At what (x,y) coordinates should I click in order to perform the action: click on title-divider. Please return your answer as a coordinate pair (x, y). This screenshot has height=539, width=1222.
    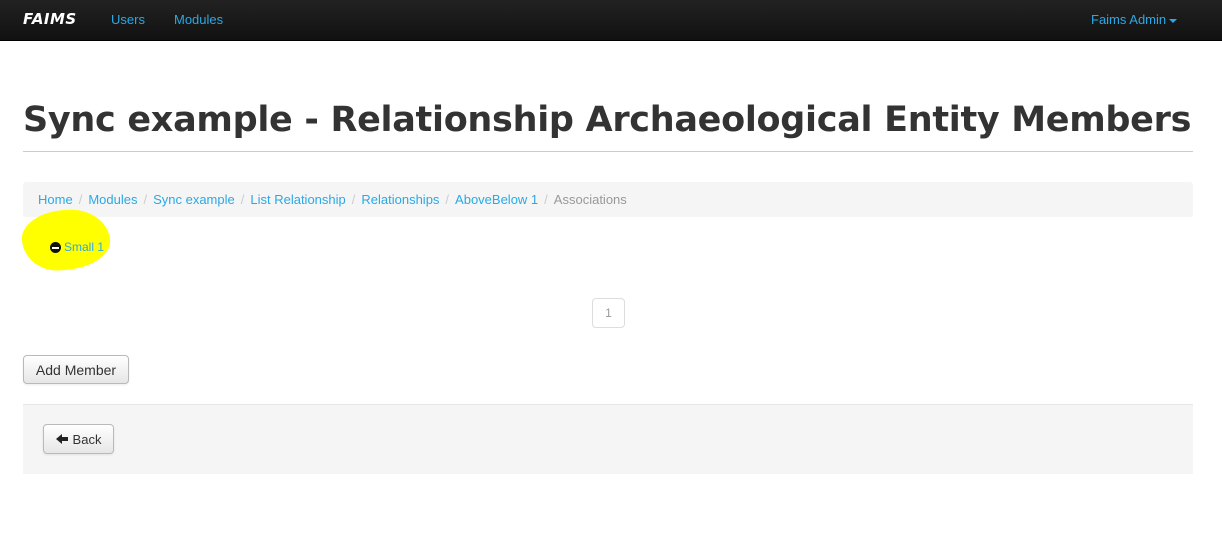
    Looking at the image, I should click on (608, 151).